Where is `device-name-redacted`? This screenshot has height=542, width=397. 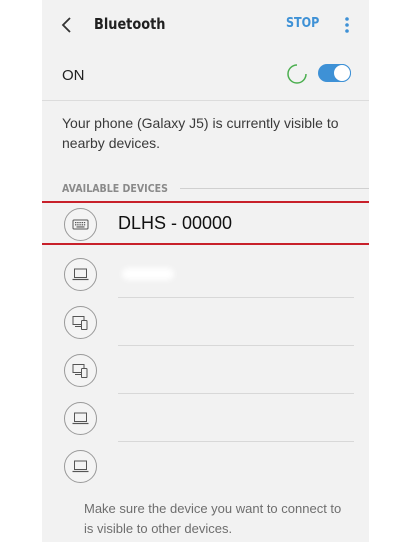
device-name-redacted is located at coordinates (148, 274).